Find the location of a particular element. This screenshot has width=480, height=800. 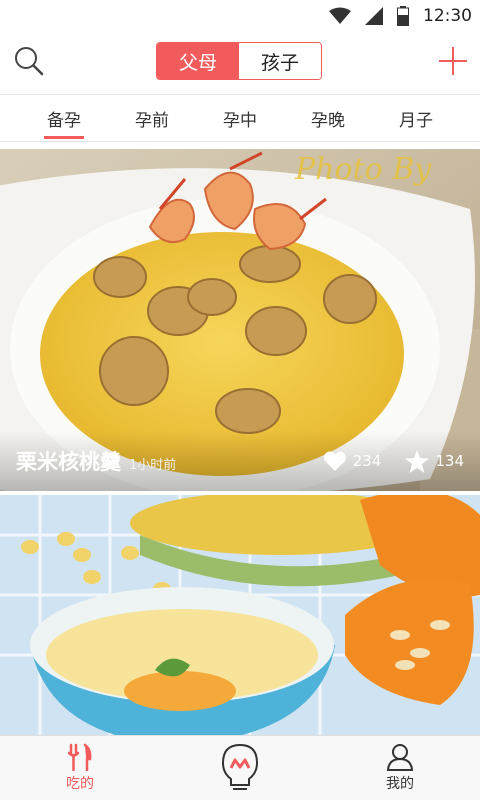

lightbulb-icon is located at coordinates (240, 766).